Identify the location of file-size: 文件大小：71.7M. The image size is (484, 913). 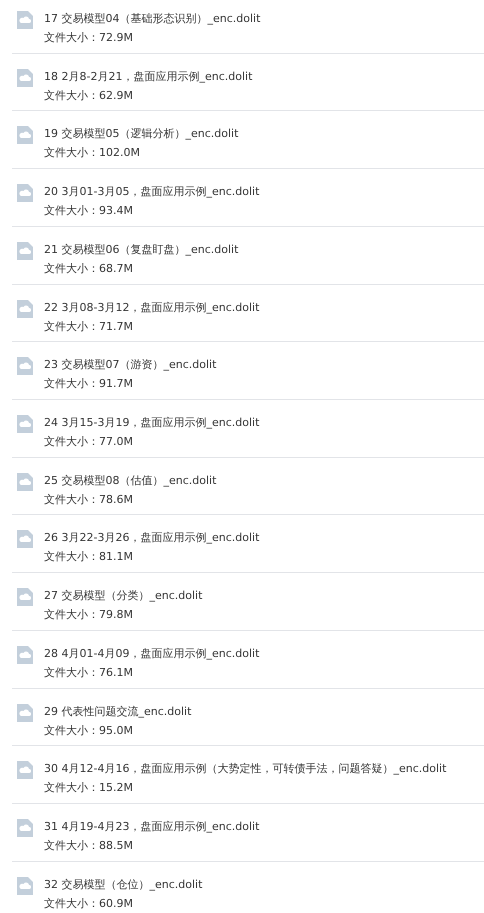
(89, 326).